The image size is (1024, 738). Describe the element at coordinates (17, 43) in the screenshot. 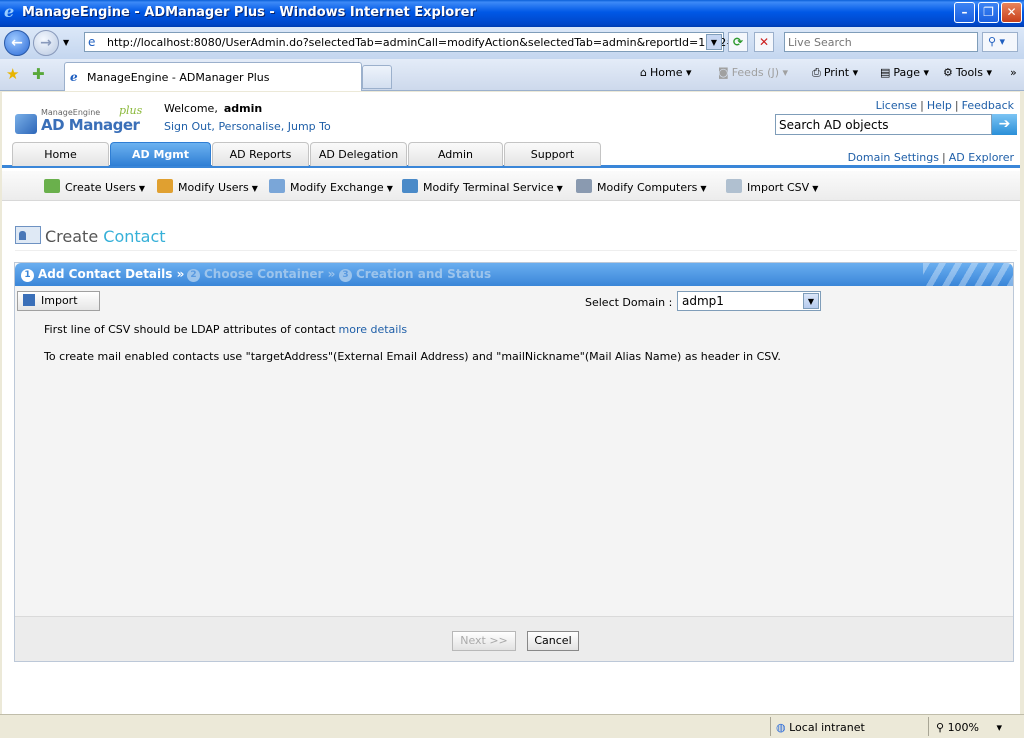

I see `back-button: ←` at that location.